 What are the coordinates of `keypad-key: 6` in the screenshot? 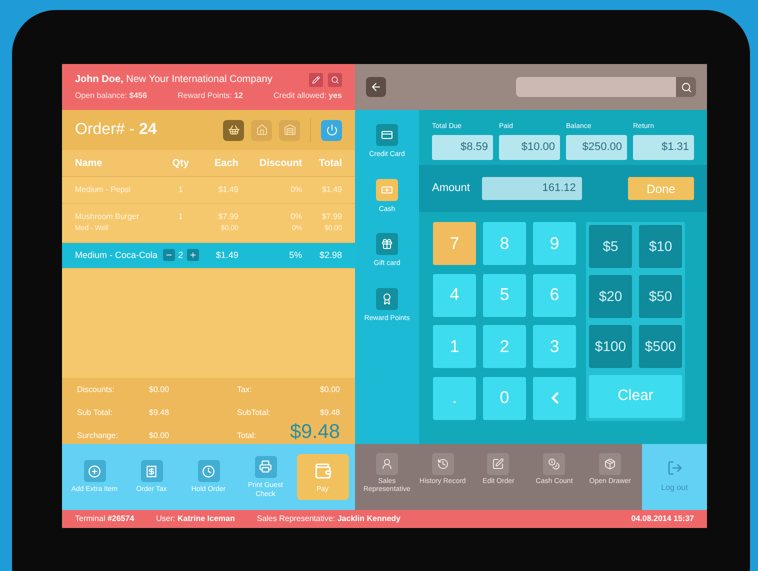 It's located at (554, 295).